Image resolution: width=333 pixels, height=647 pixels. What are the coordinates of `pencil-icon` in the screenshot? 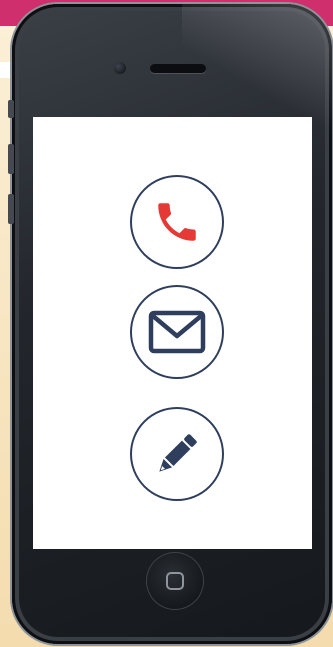 It's located at (178, 453).